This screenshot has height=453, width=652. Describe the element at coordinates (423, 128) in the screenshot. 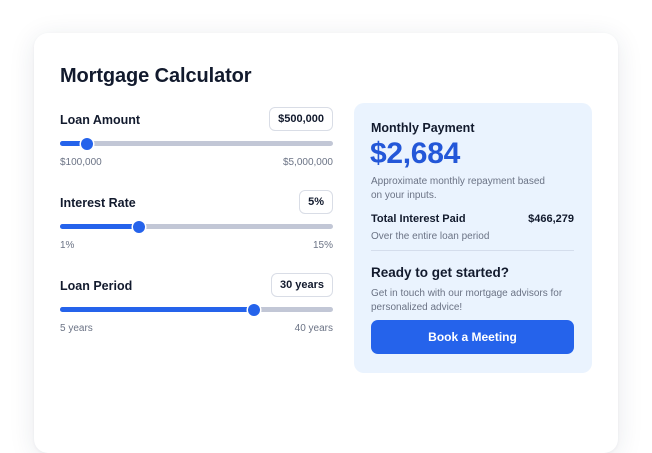

I see `monthly-payment-heading: Monthly Payment` at that location.